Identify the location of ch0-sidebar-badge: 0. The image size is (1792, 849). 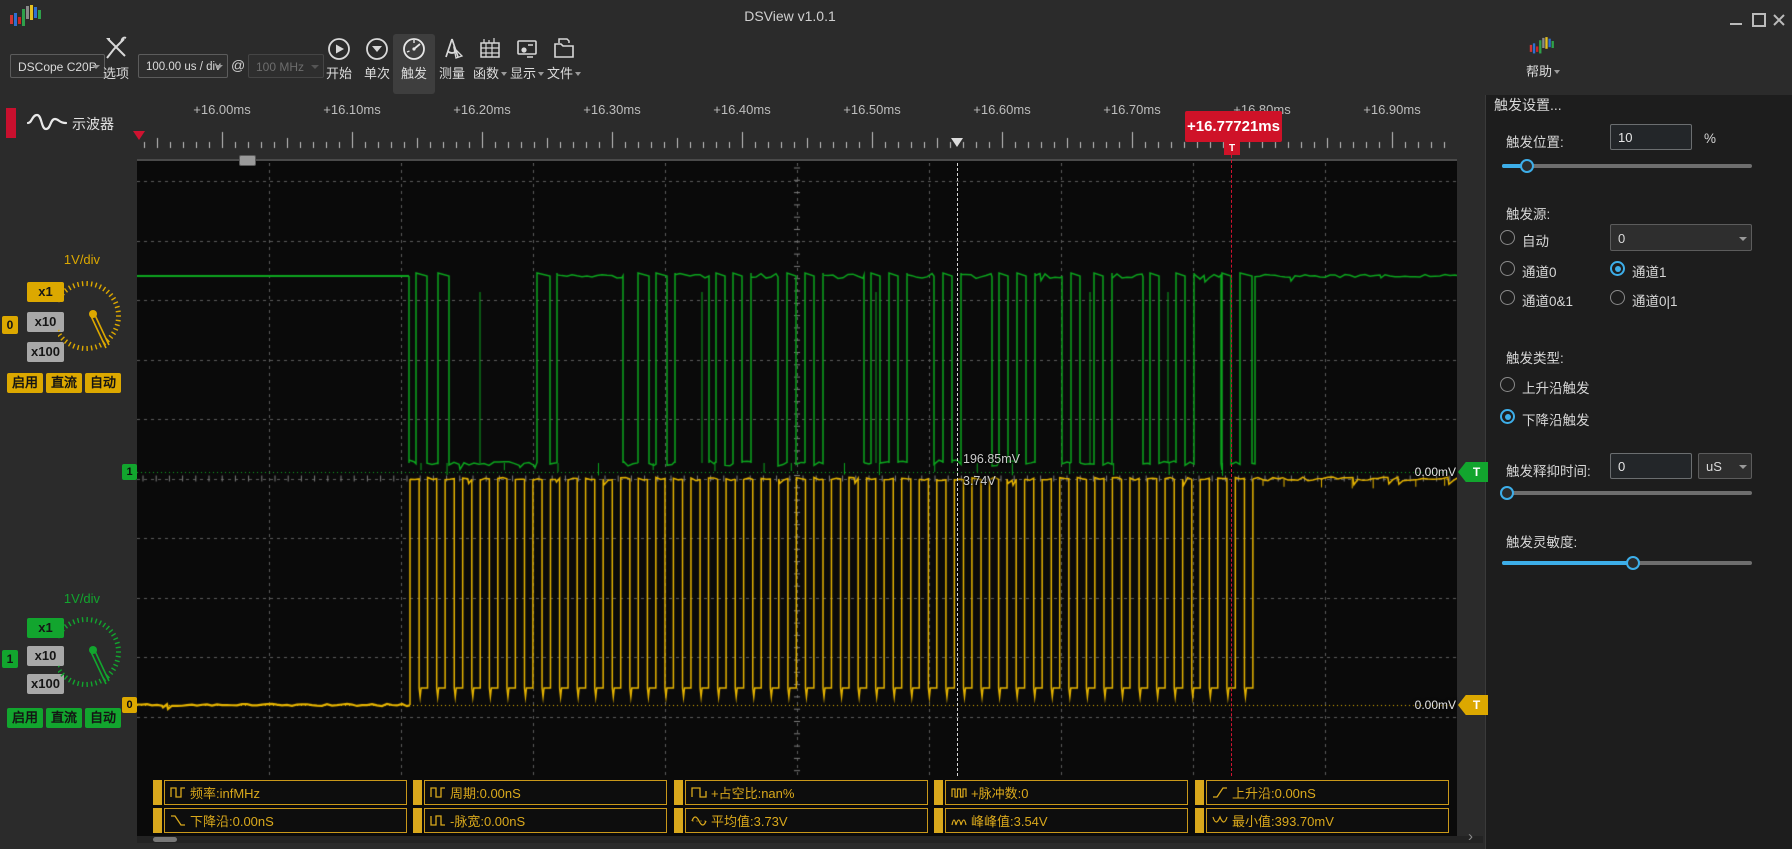
(10, 325).